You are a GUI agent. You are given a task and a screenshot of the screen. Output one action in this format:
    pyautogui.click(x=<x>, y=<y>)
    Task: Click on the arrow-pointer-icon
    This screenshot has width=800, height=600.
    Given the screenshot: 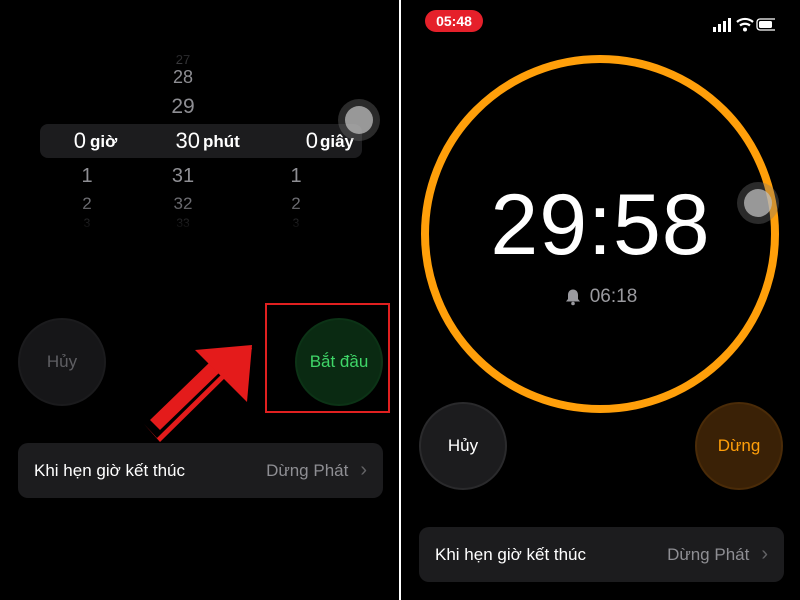 What is the action you would take?
    pyautogui.click(x=198, y=393)
    